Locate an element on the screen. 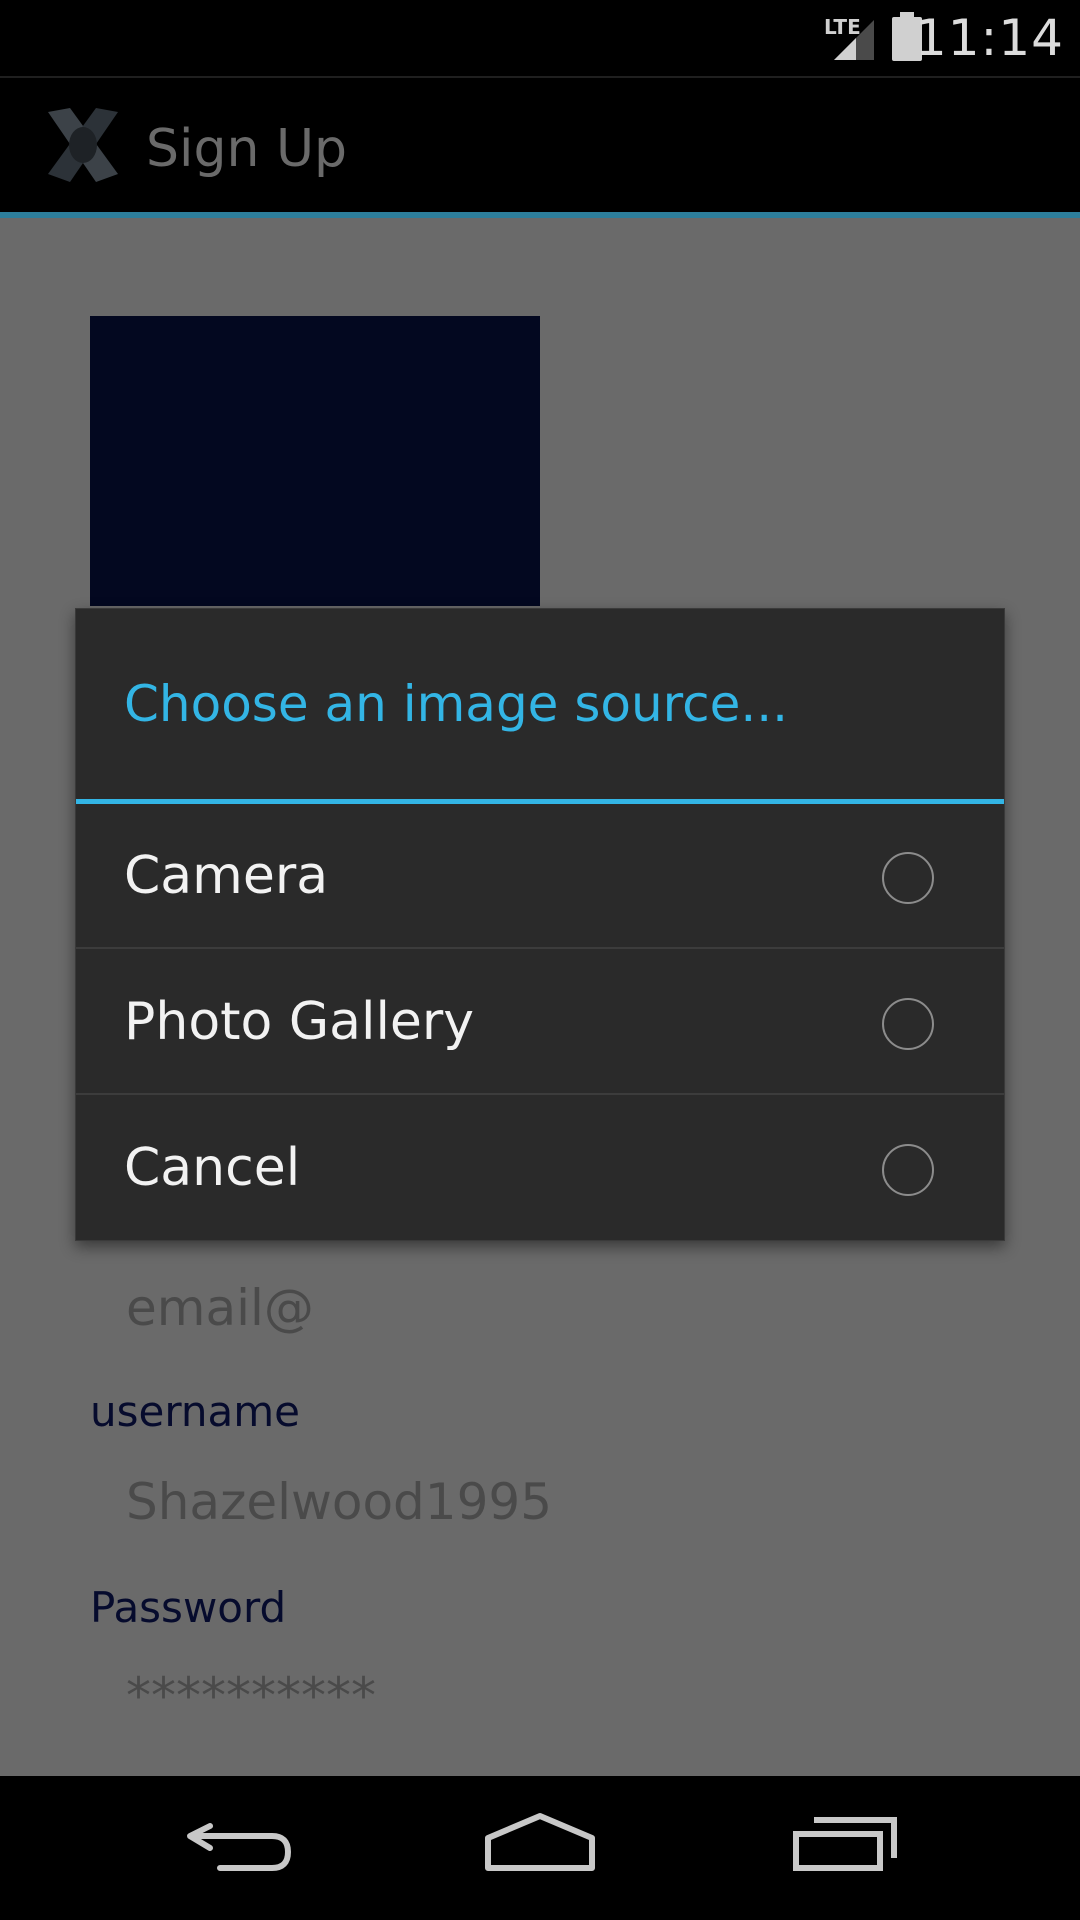 This screenshot has width=1080, height=1920. password-label: Password is located at coordinates (188, 1607).